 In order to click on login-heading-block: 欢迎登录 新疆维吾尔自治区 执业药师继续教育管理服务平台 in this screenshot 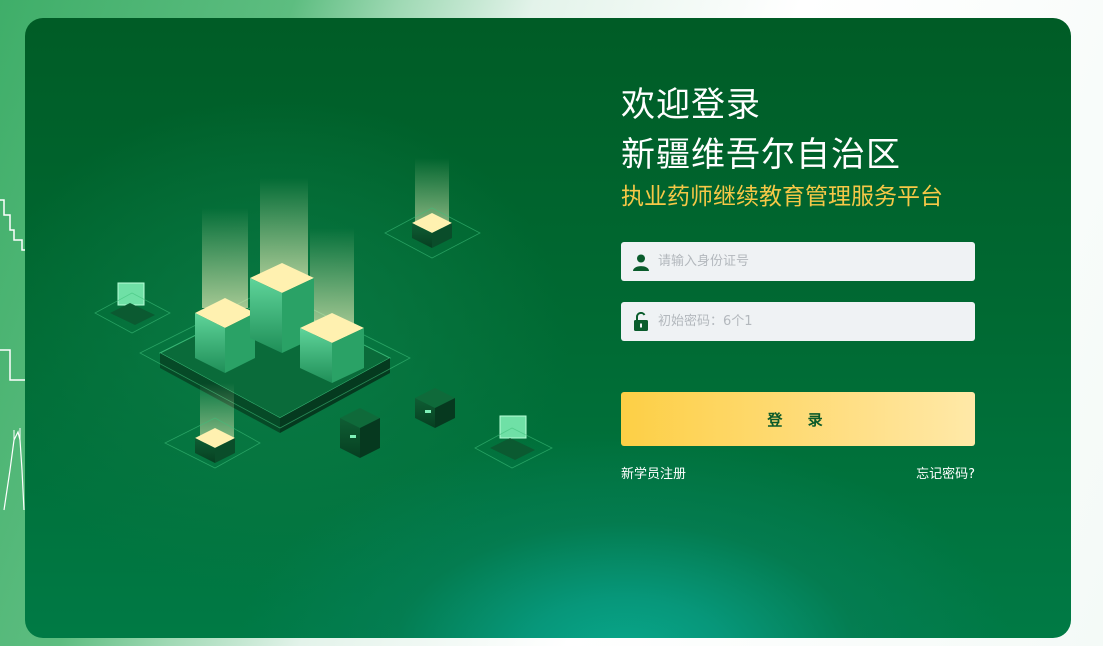, I will do `click(782, 146)`.